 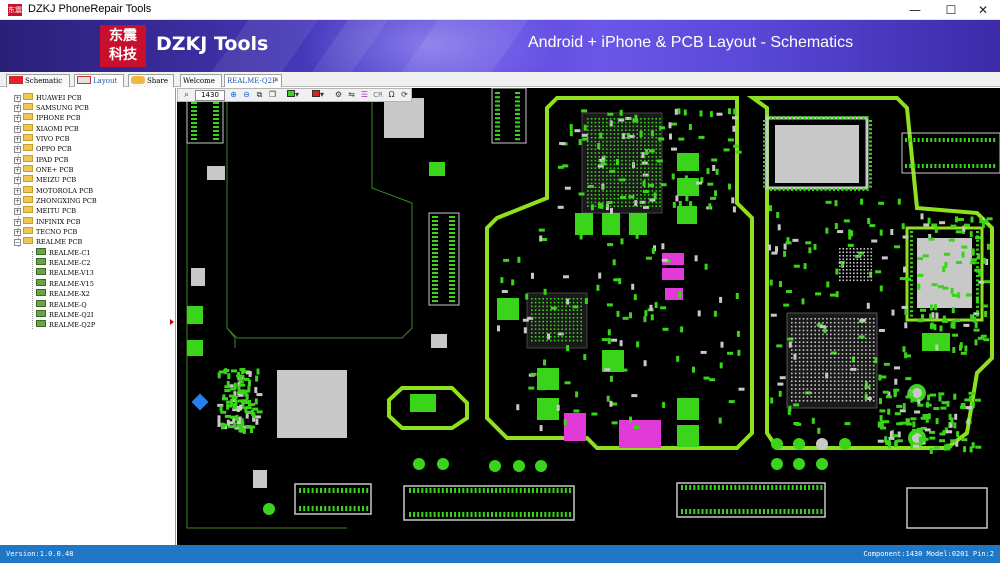 I want to click on fit-icon: ⧉, so click(x=259, y=95).